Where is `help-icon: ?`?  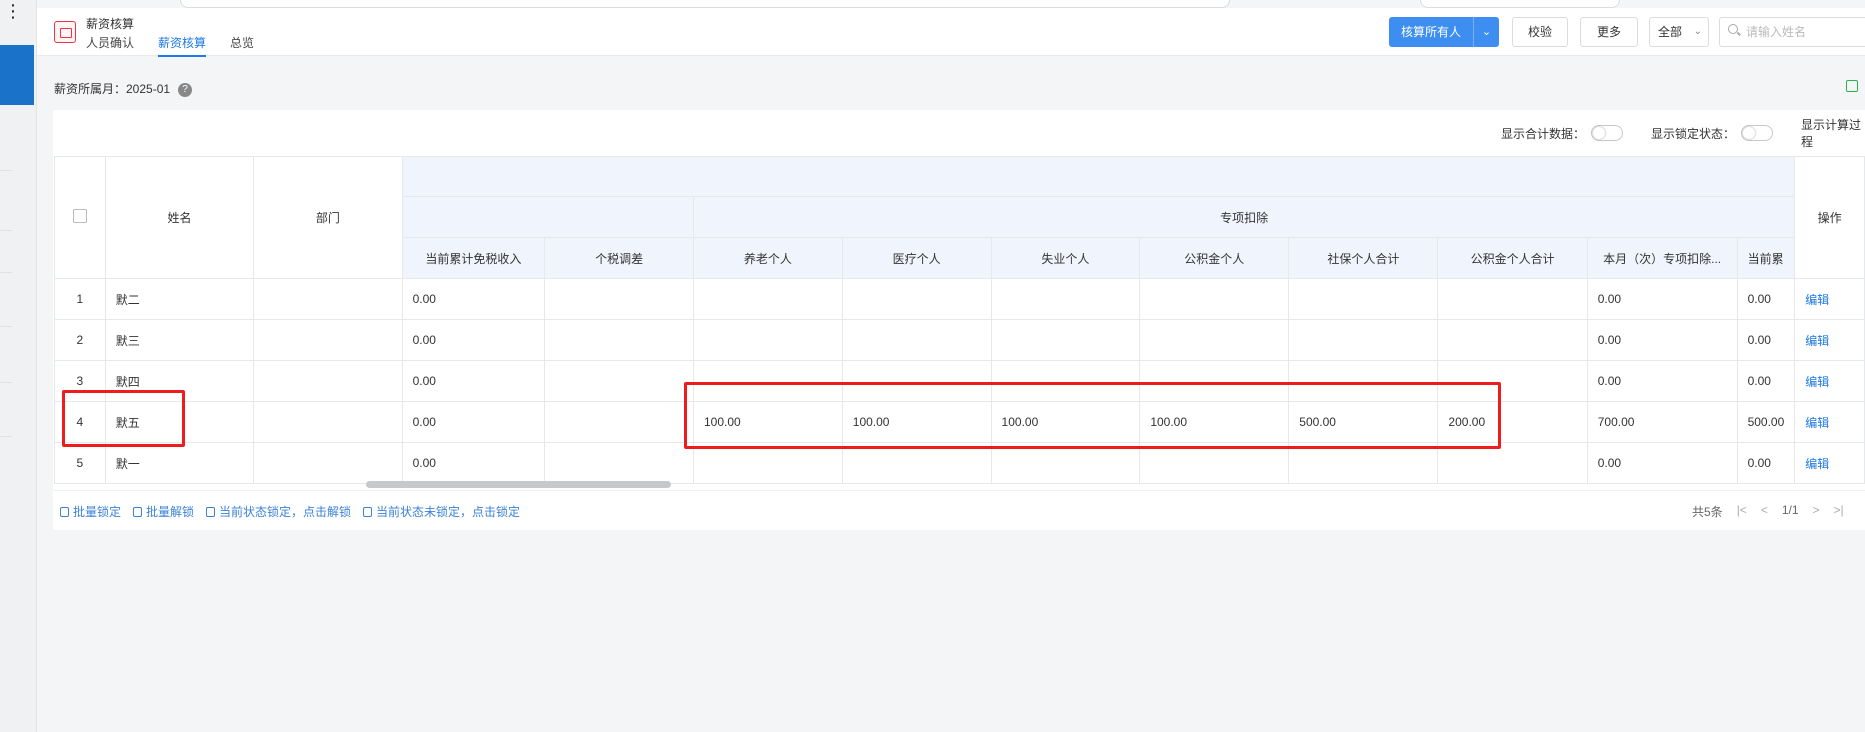
help-icon: ? is located at coordinates (185, 89).